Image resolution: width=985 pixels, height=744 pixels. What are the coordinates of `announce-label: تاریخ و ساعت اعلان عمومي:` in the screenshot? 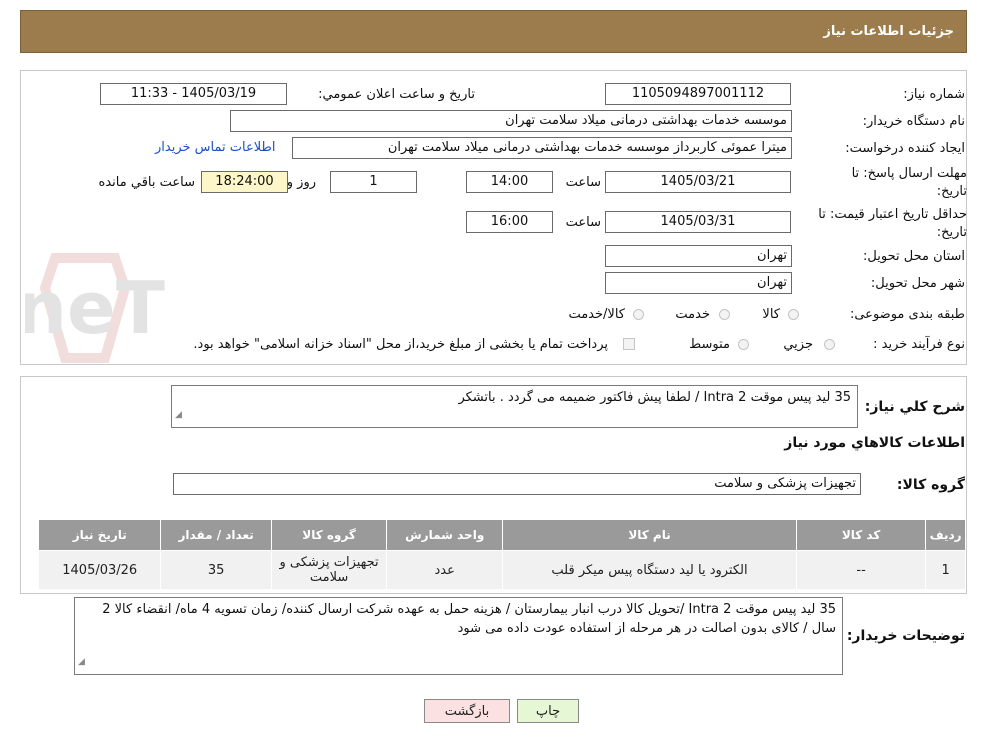 It's located at (396, 94).